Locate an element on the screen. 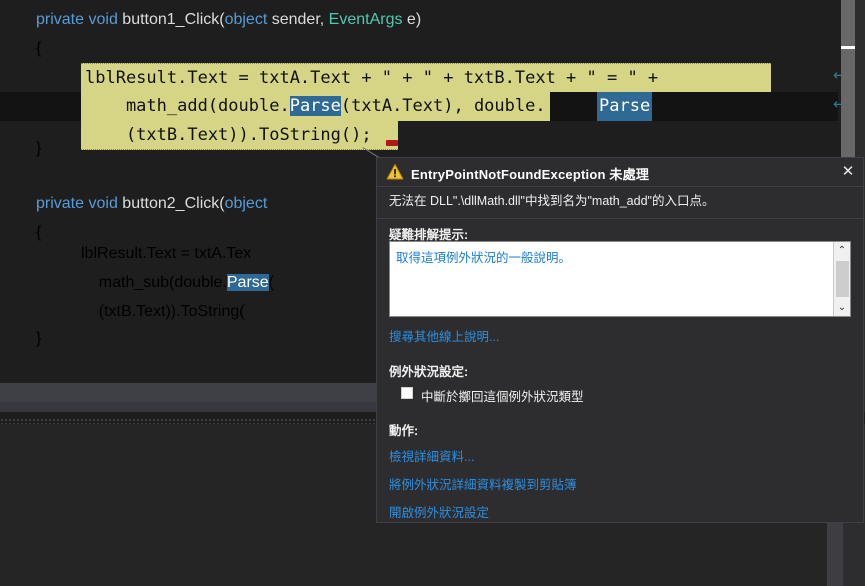 The height and width of the screenshot is (586, 865). scroll-up-arrow-icon: ⌃ is located at coordinates (842, 250).